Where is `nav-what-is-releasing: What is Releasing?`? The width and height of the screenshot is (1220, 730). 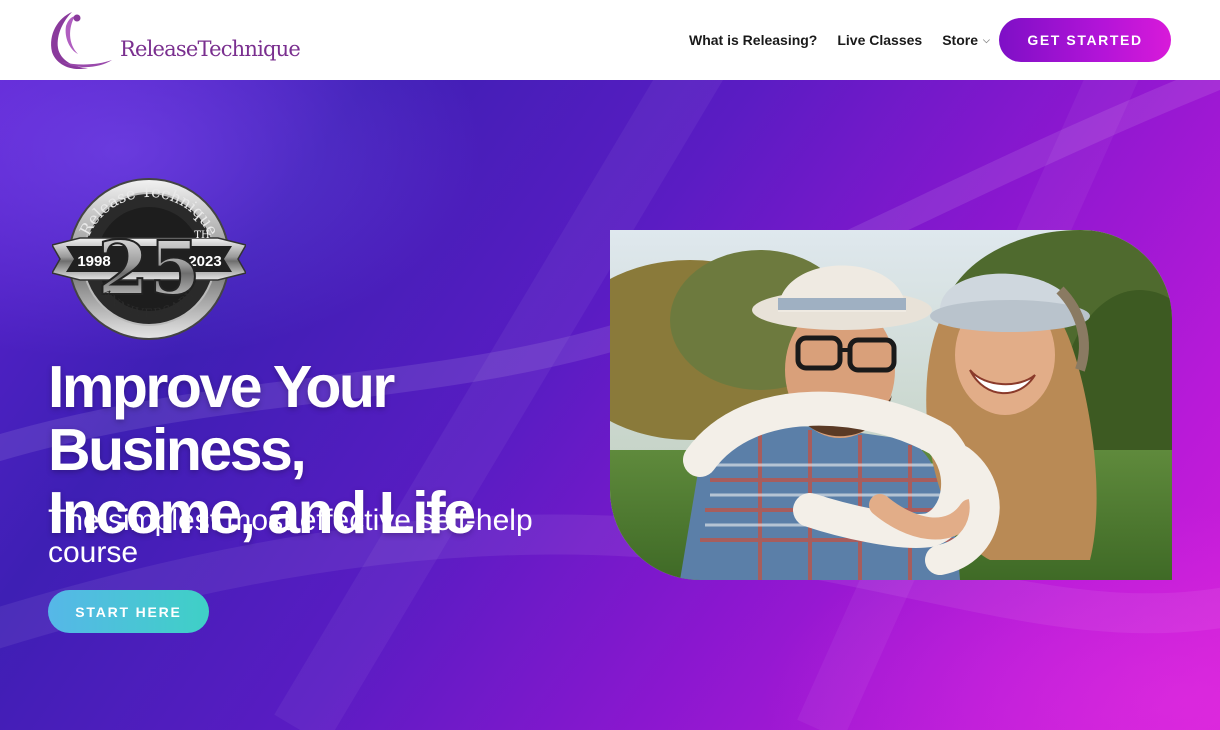 nav-what-is-releasing: What is Releasing? is located at coordinates (753, 40).